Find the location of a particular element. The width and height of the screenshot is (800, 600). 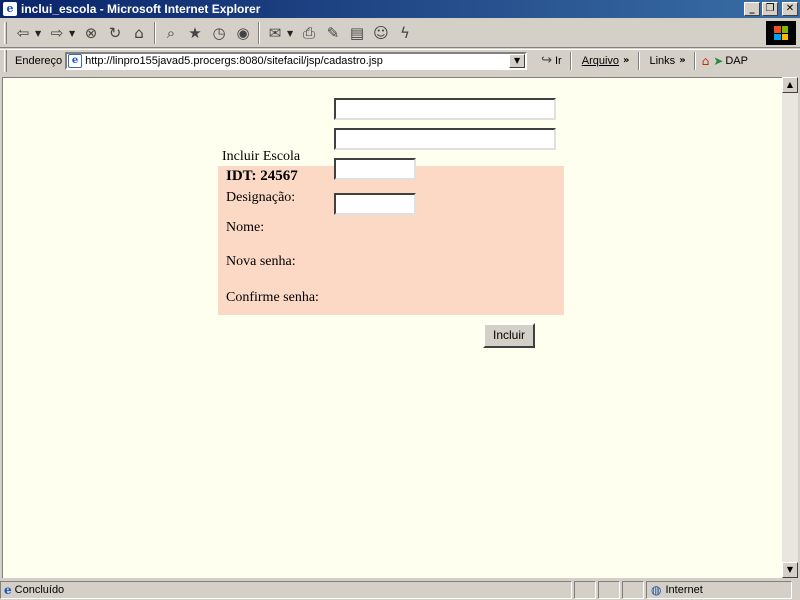

nome-input is located at coordinates (445, 139).